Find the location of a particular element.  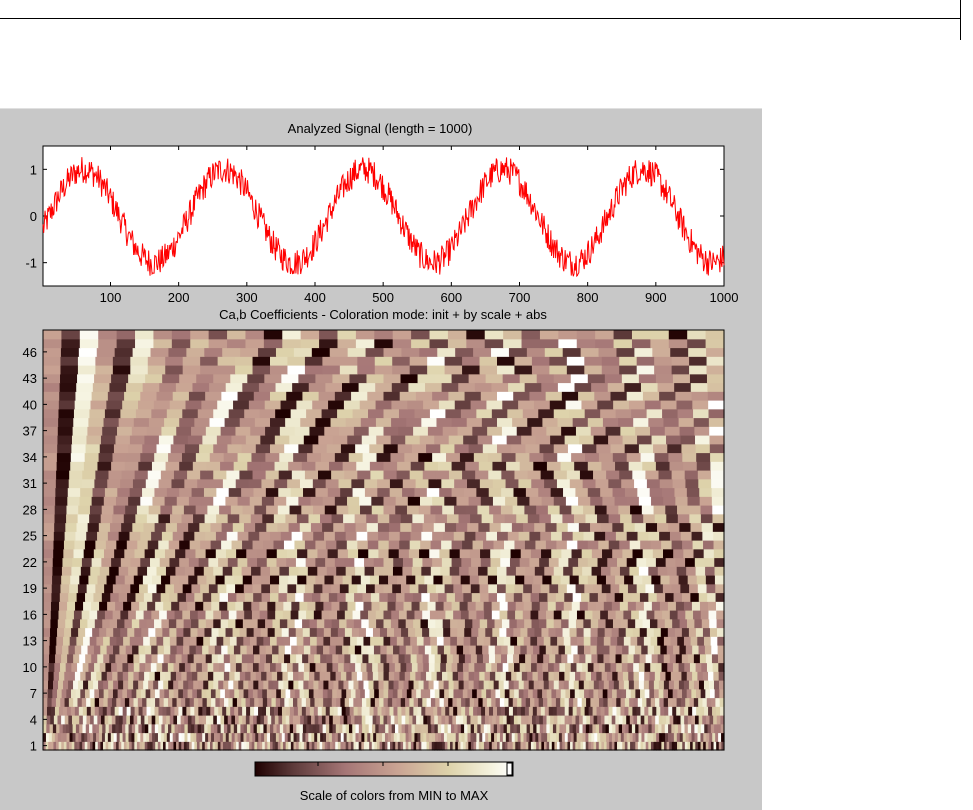

heatmap-y-tick-label: 22 is located at coordinates (30, 562).